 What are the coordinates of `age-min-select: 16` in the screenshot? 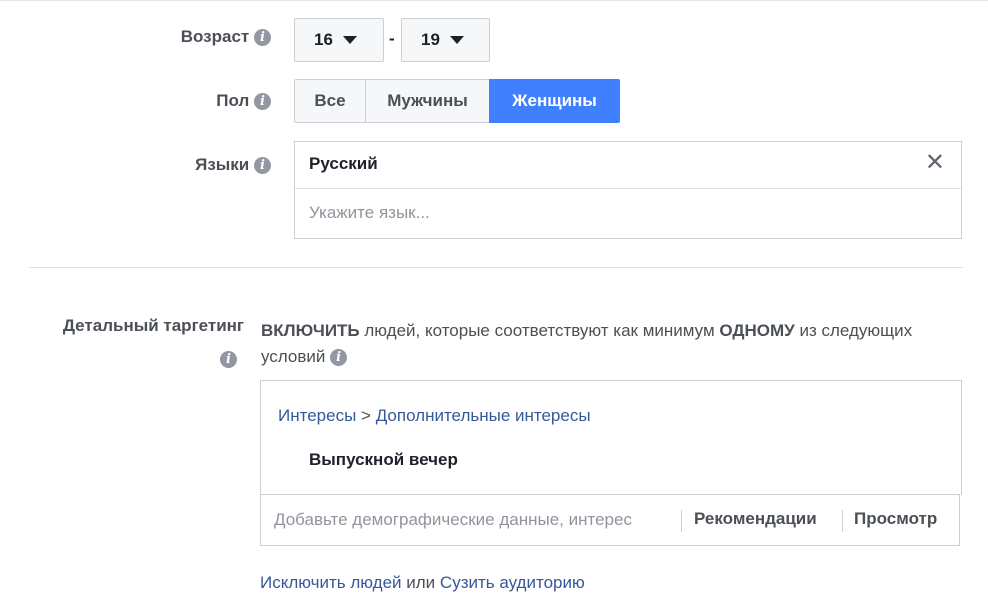 It's located at (339, 40).